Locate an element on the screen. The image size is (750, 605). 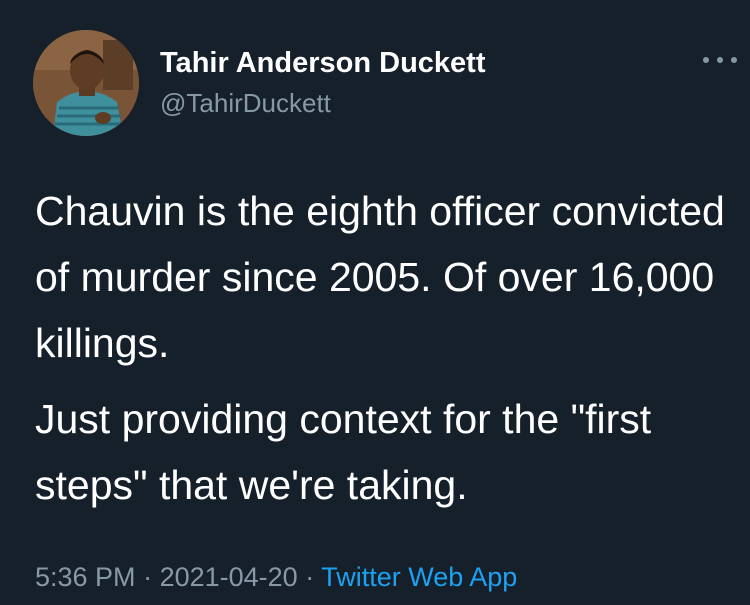
tweet-date: 2021-04-20 is located at coordinates (229, 577).